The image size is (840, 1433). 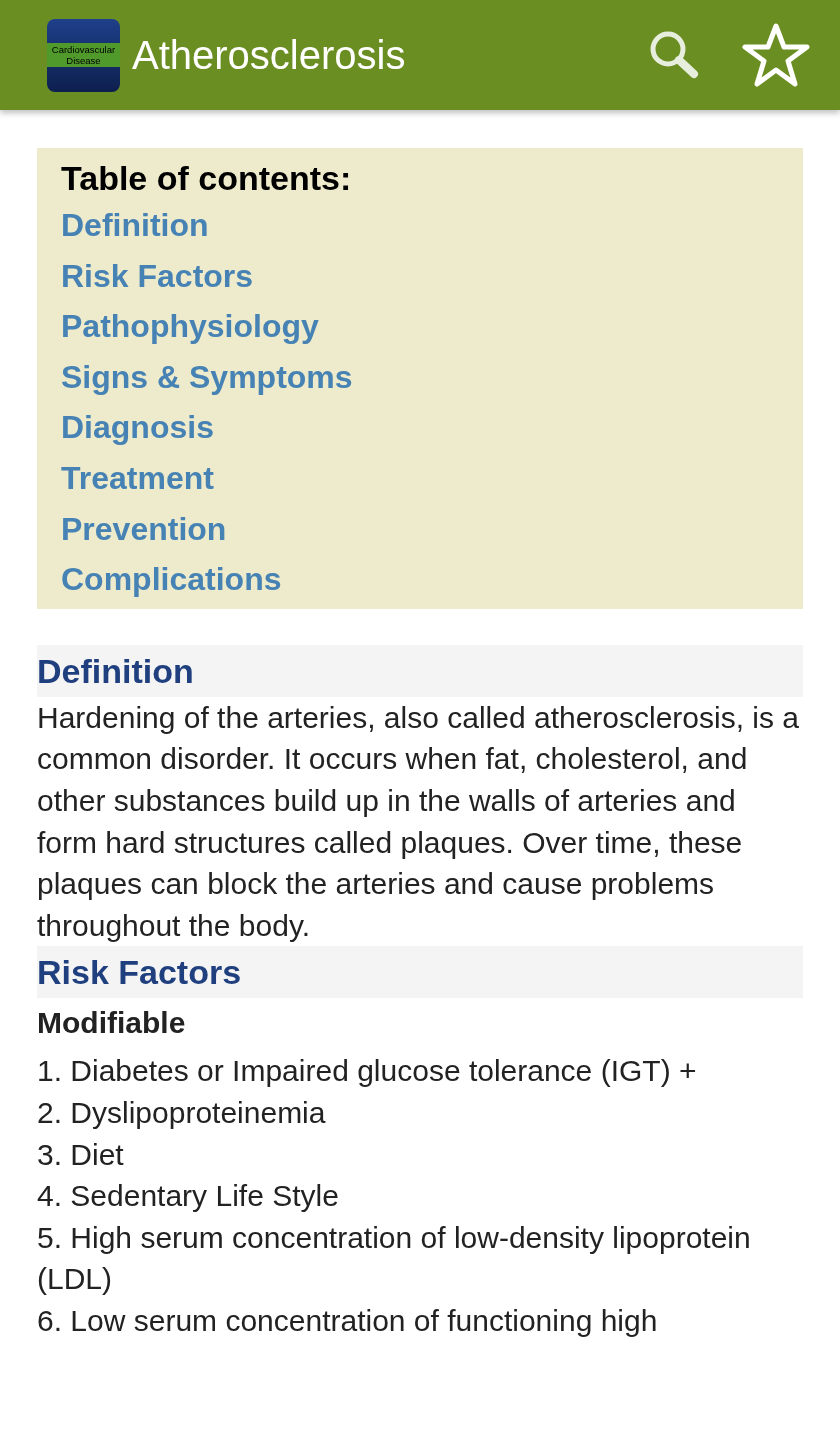 What do you see at coordinates (269, 55) in the screenshot?
I see `page-title: Atherosclerosis` at bounding box center [269, 55].